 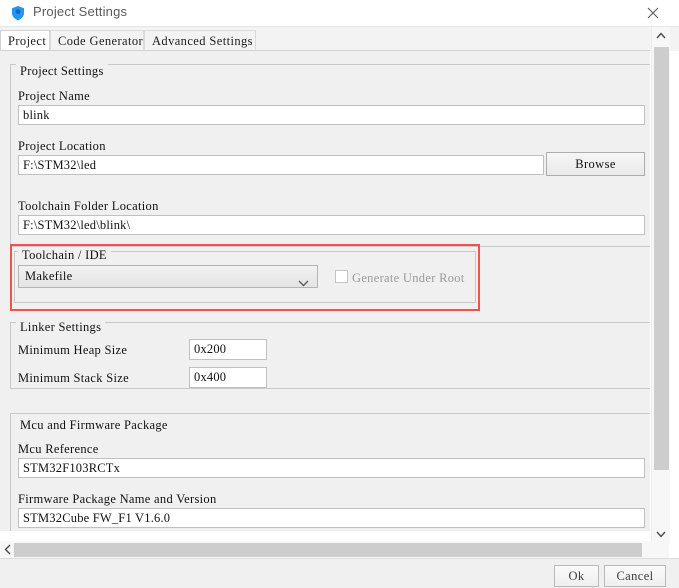 I want to click on project-name-label: Project Name, so click(x=54, y=96).